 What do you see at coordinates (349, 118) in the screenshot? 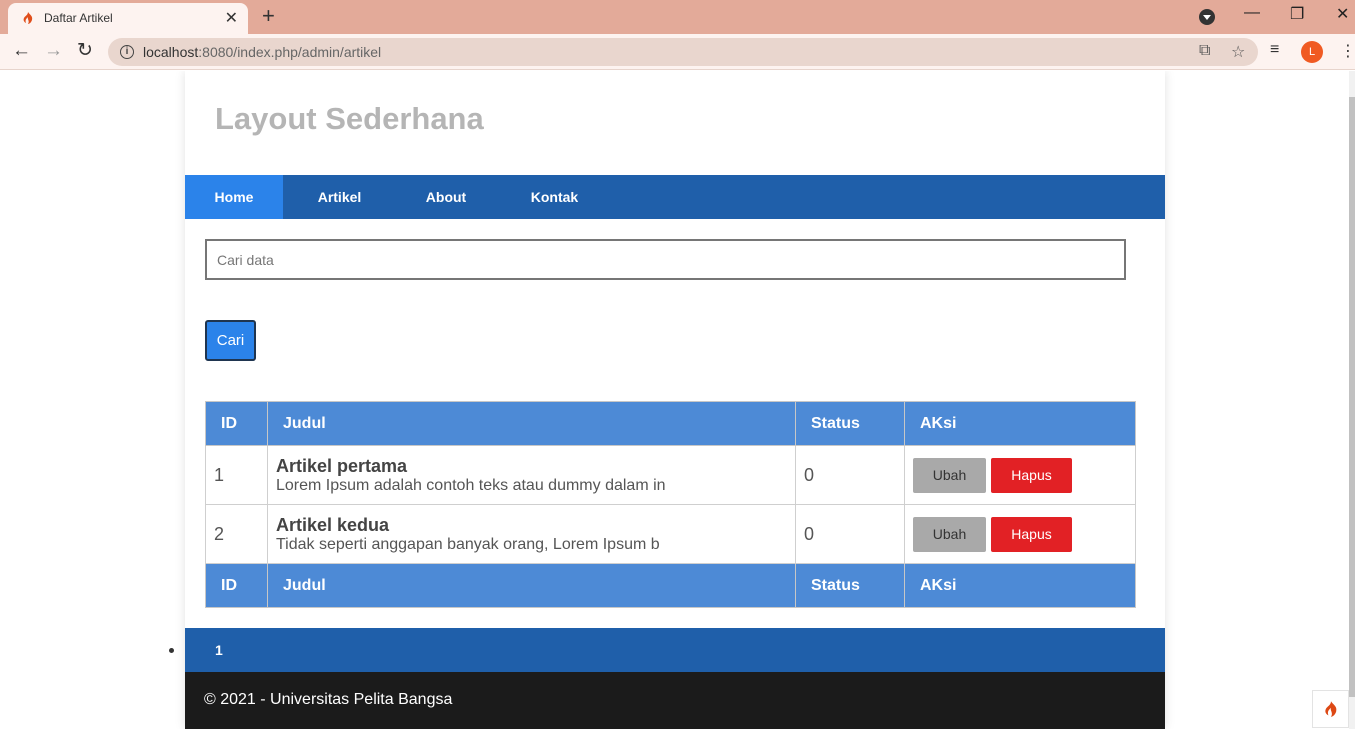
I see `site-title: Layout Sederhana` at bounding box center [349, 118].